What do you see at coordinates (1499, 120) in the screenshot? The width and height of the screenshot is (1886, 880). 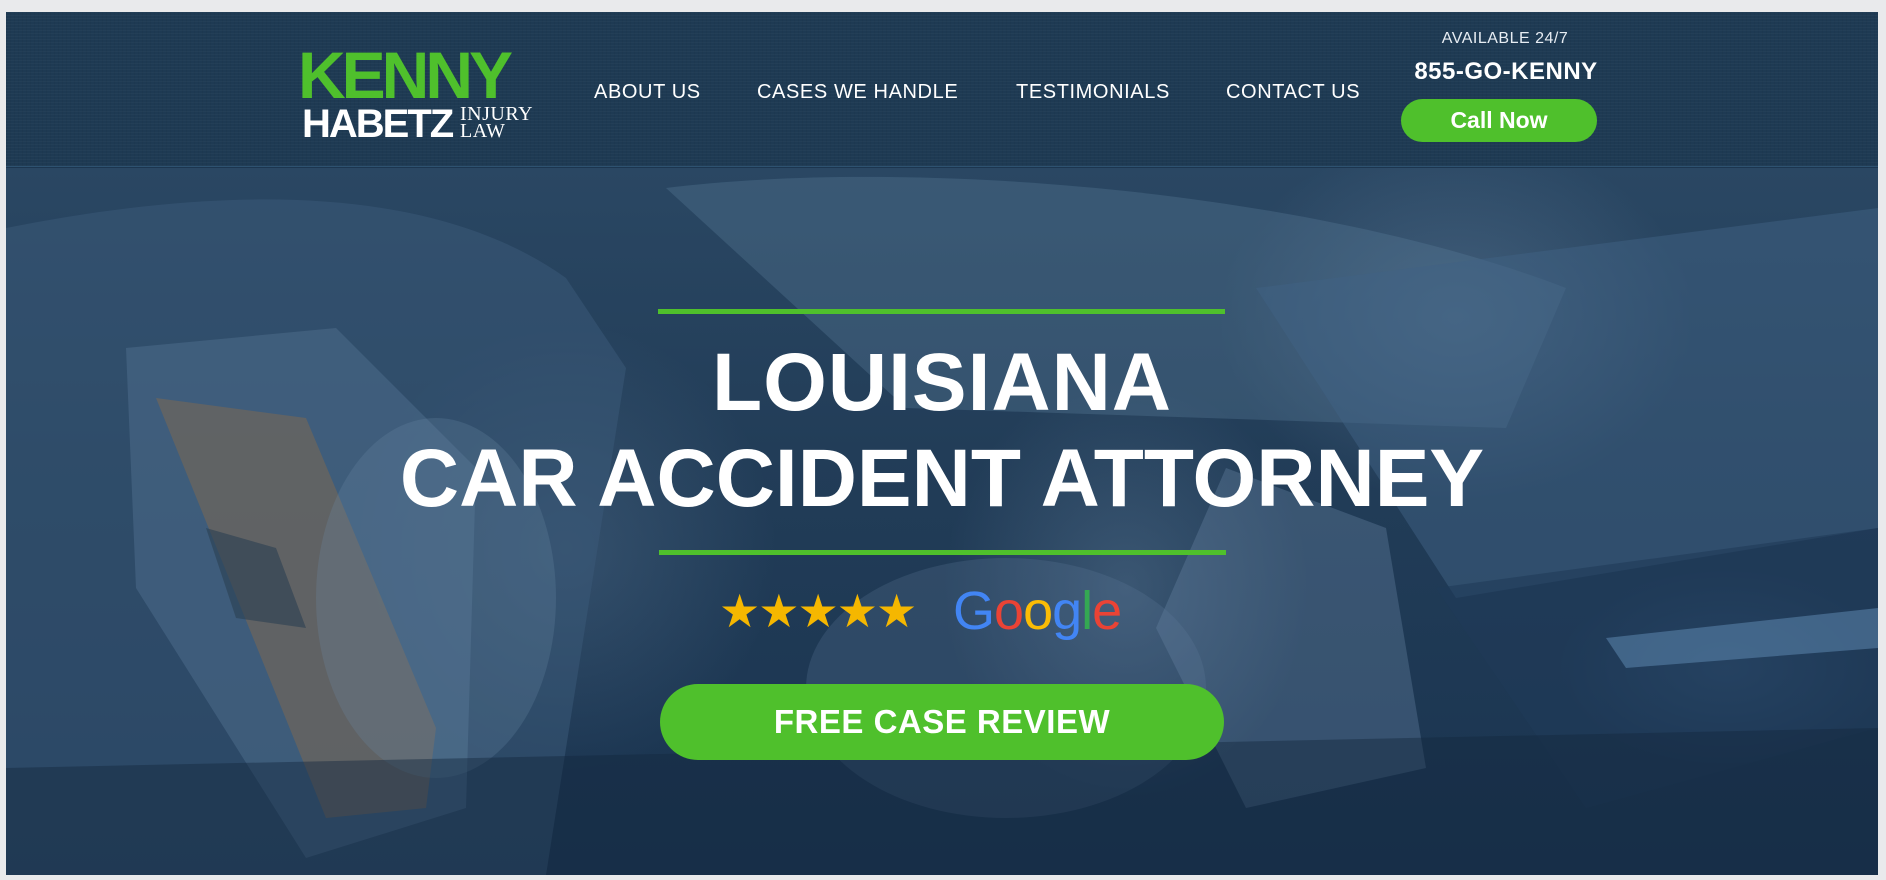 I see `call-now-button: Call Now` at bounding box center [1499, 120].